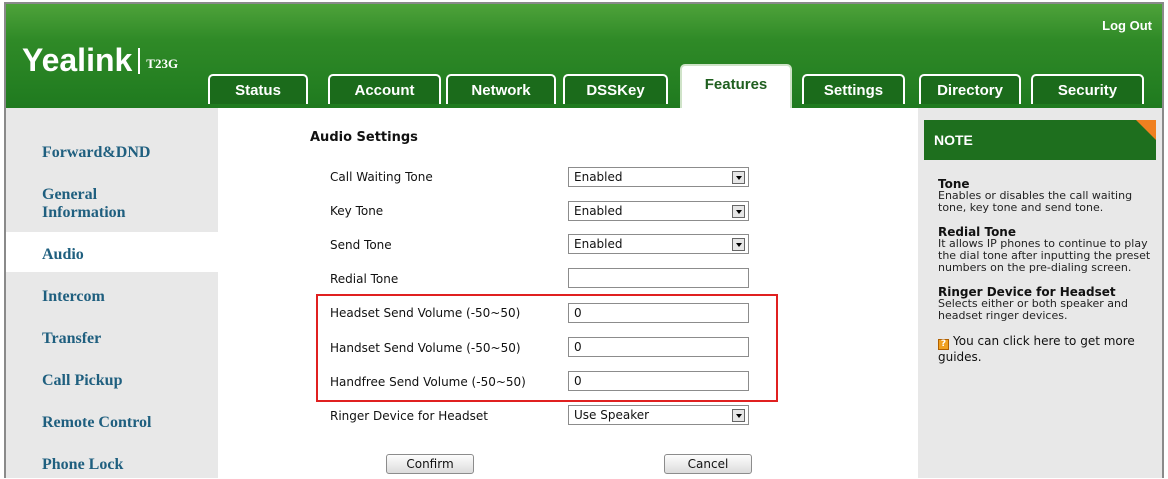 This screenshot has width=1168, height=479. What do you see at coordinates (409, 416) in the screenshot?
I see `ringer-device-headset-label: Ringer Device for Headset` at bounding box center [409, 416].